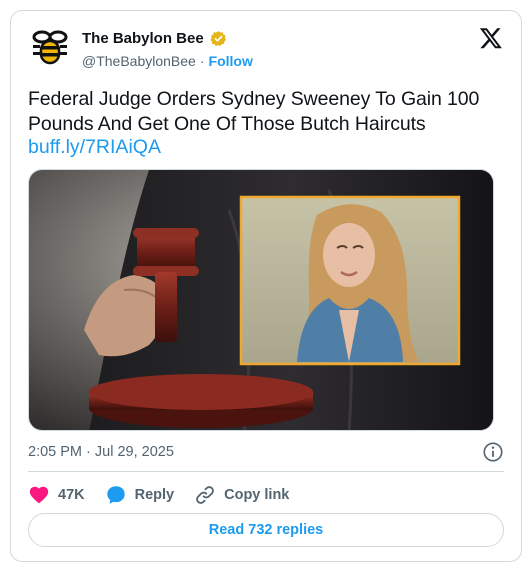 This screenshot has height=572, width=532. What do you see at coordinates (154, 495) in the screenshot?
I see `reply-label: Reply` at bounding box center [154, 495].